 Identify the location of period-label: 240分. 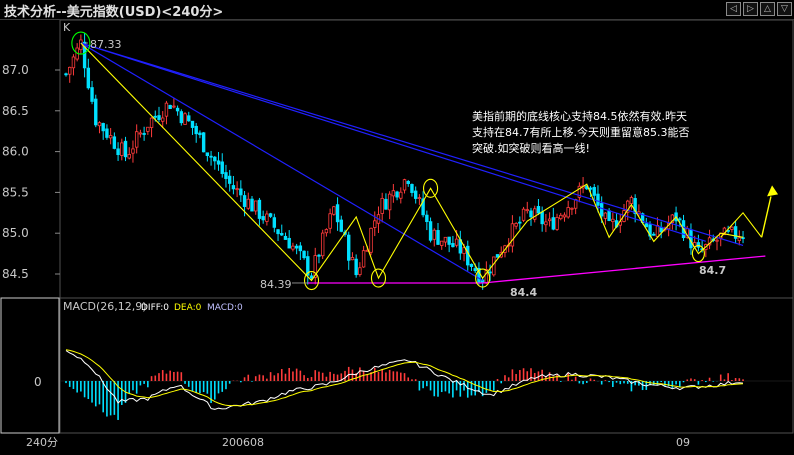
(42, 442).